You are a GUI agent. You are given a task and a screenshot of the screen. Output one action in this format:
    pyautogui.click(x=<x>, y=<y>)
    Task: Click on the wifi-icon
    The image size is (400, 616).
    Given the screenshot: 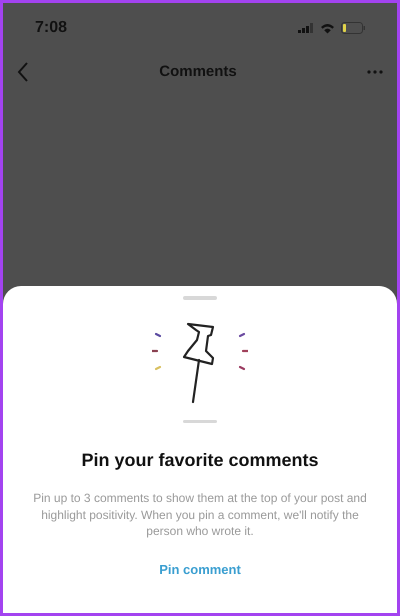 What is the action you would take?
    pyautogui.click(x=327, y=28)
    